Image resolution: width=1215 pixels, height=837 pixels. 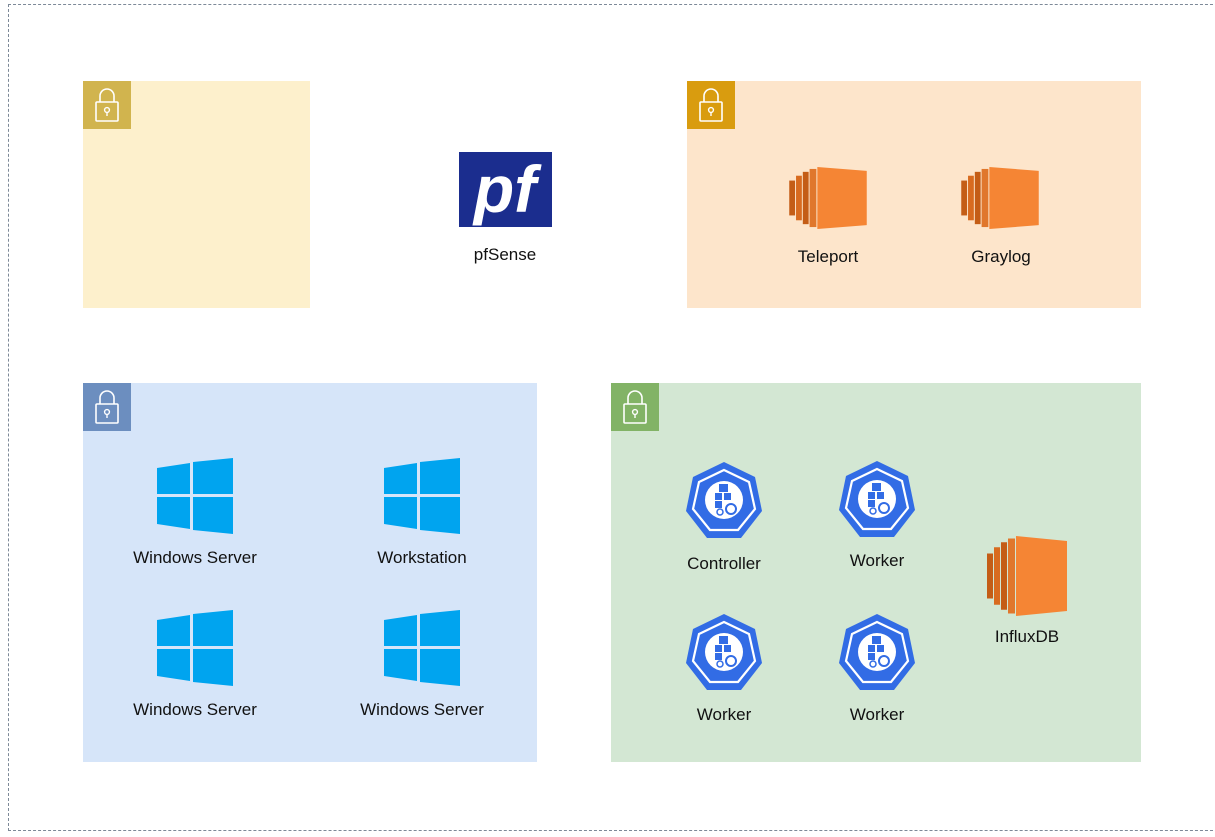 I want to click on svg-text: pf, so click(x=507, y=189).